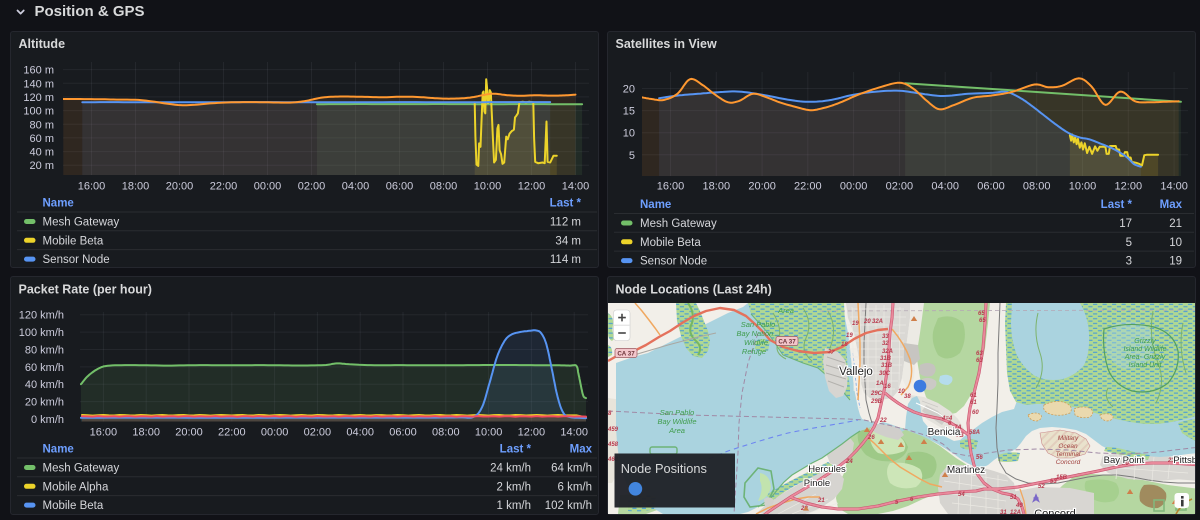  What do you see at coordinates (565, 260) in the screenshot?
I see `svg-text: 114 m` at bounding box center [565, 260].